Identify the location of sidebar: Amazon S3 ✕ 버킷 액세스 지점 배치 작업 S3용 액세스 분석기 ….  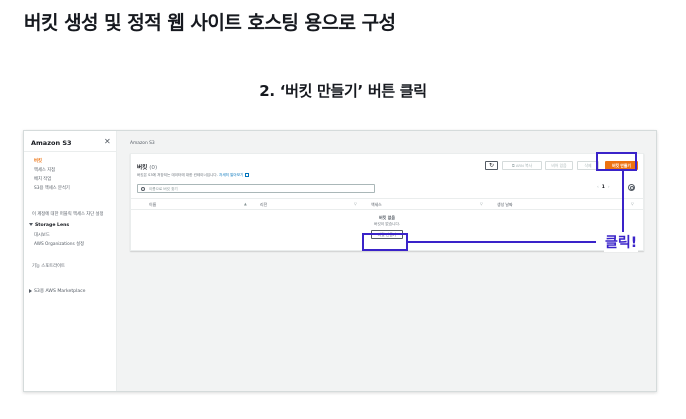
(70, 261).